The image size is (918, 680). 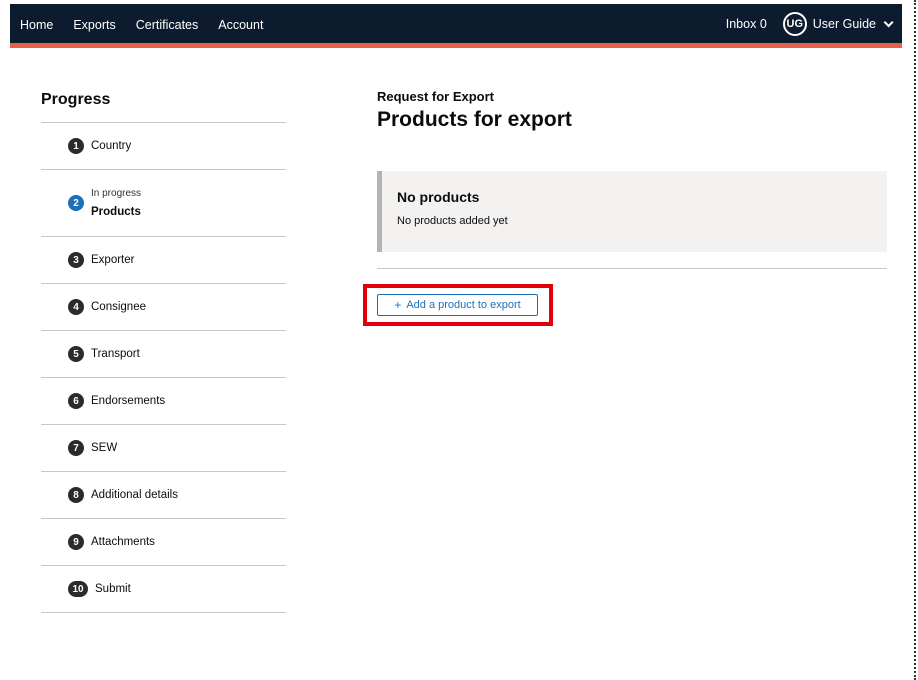 I want to click on step-number-badge: 8, so click(x=76, y=495).